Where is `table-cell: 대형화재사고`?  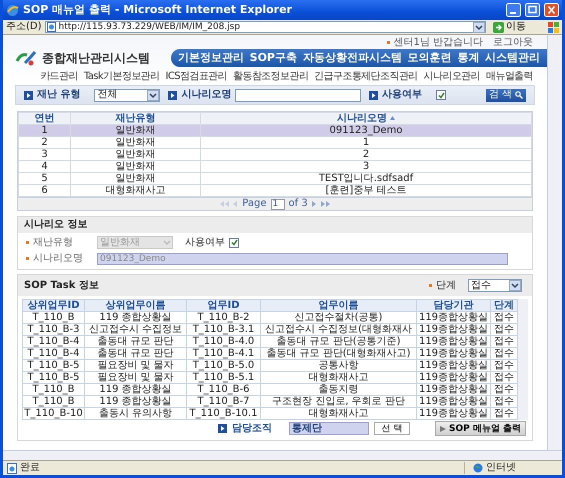
table-cell: 대형화재사고 is located at coordinates (338, 414).